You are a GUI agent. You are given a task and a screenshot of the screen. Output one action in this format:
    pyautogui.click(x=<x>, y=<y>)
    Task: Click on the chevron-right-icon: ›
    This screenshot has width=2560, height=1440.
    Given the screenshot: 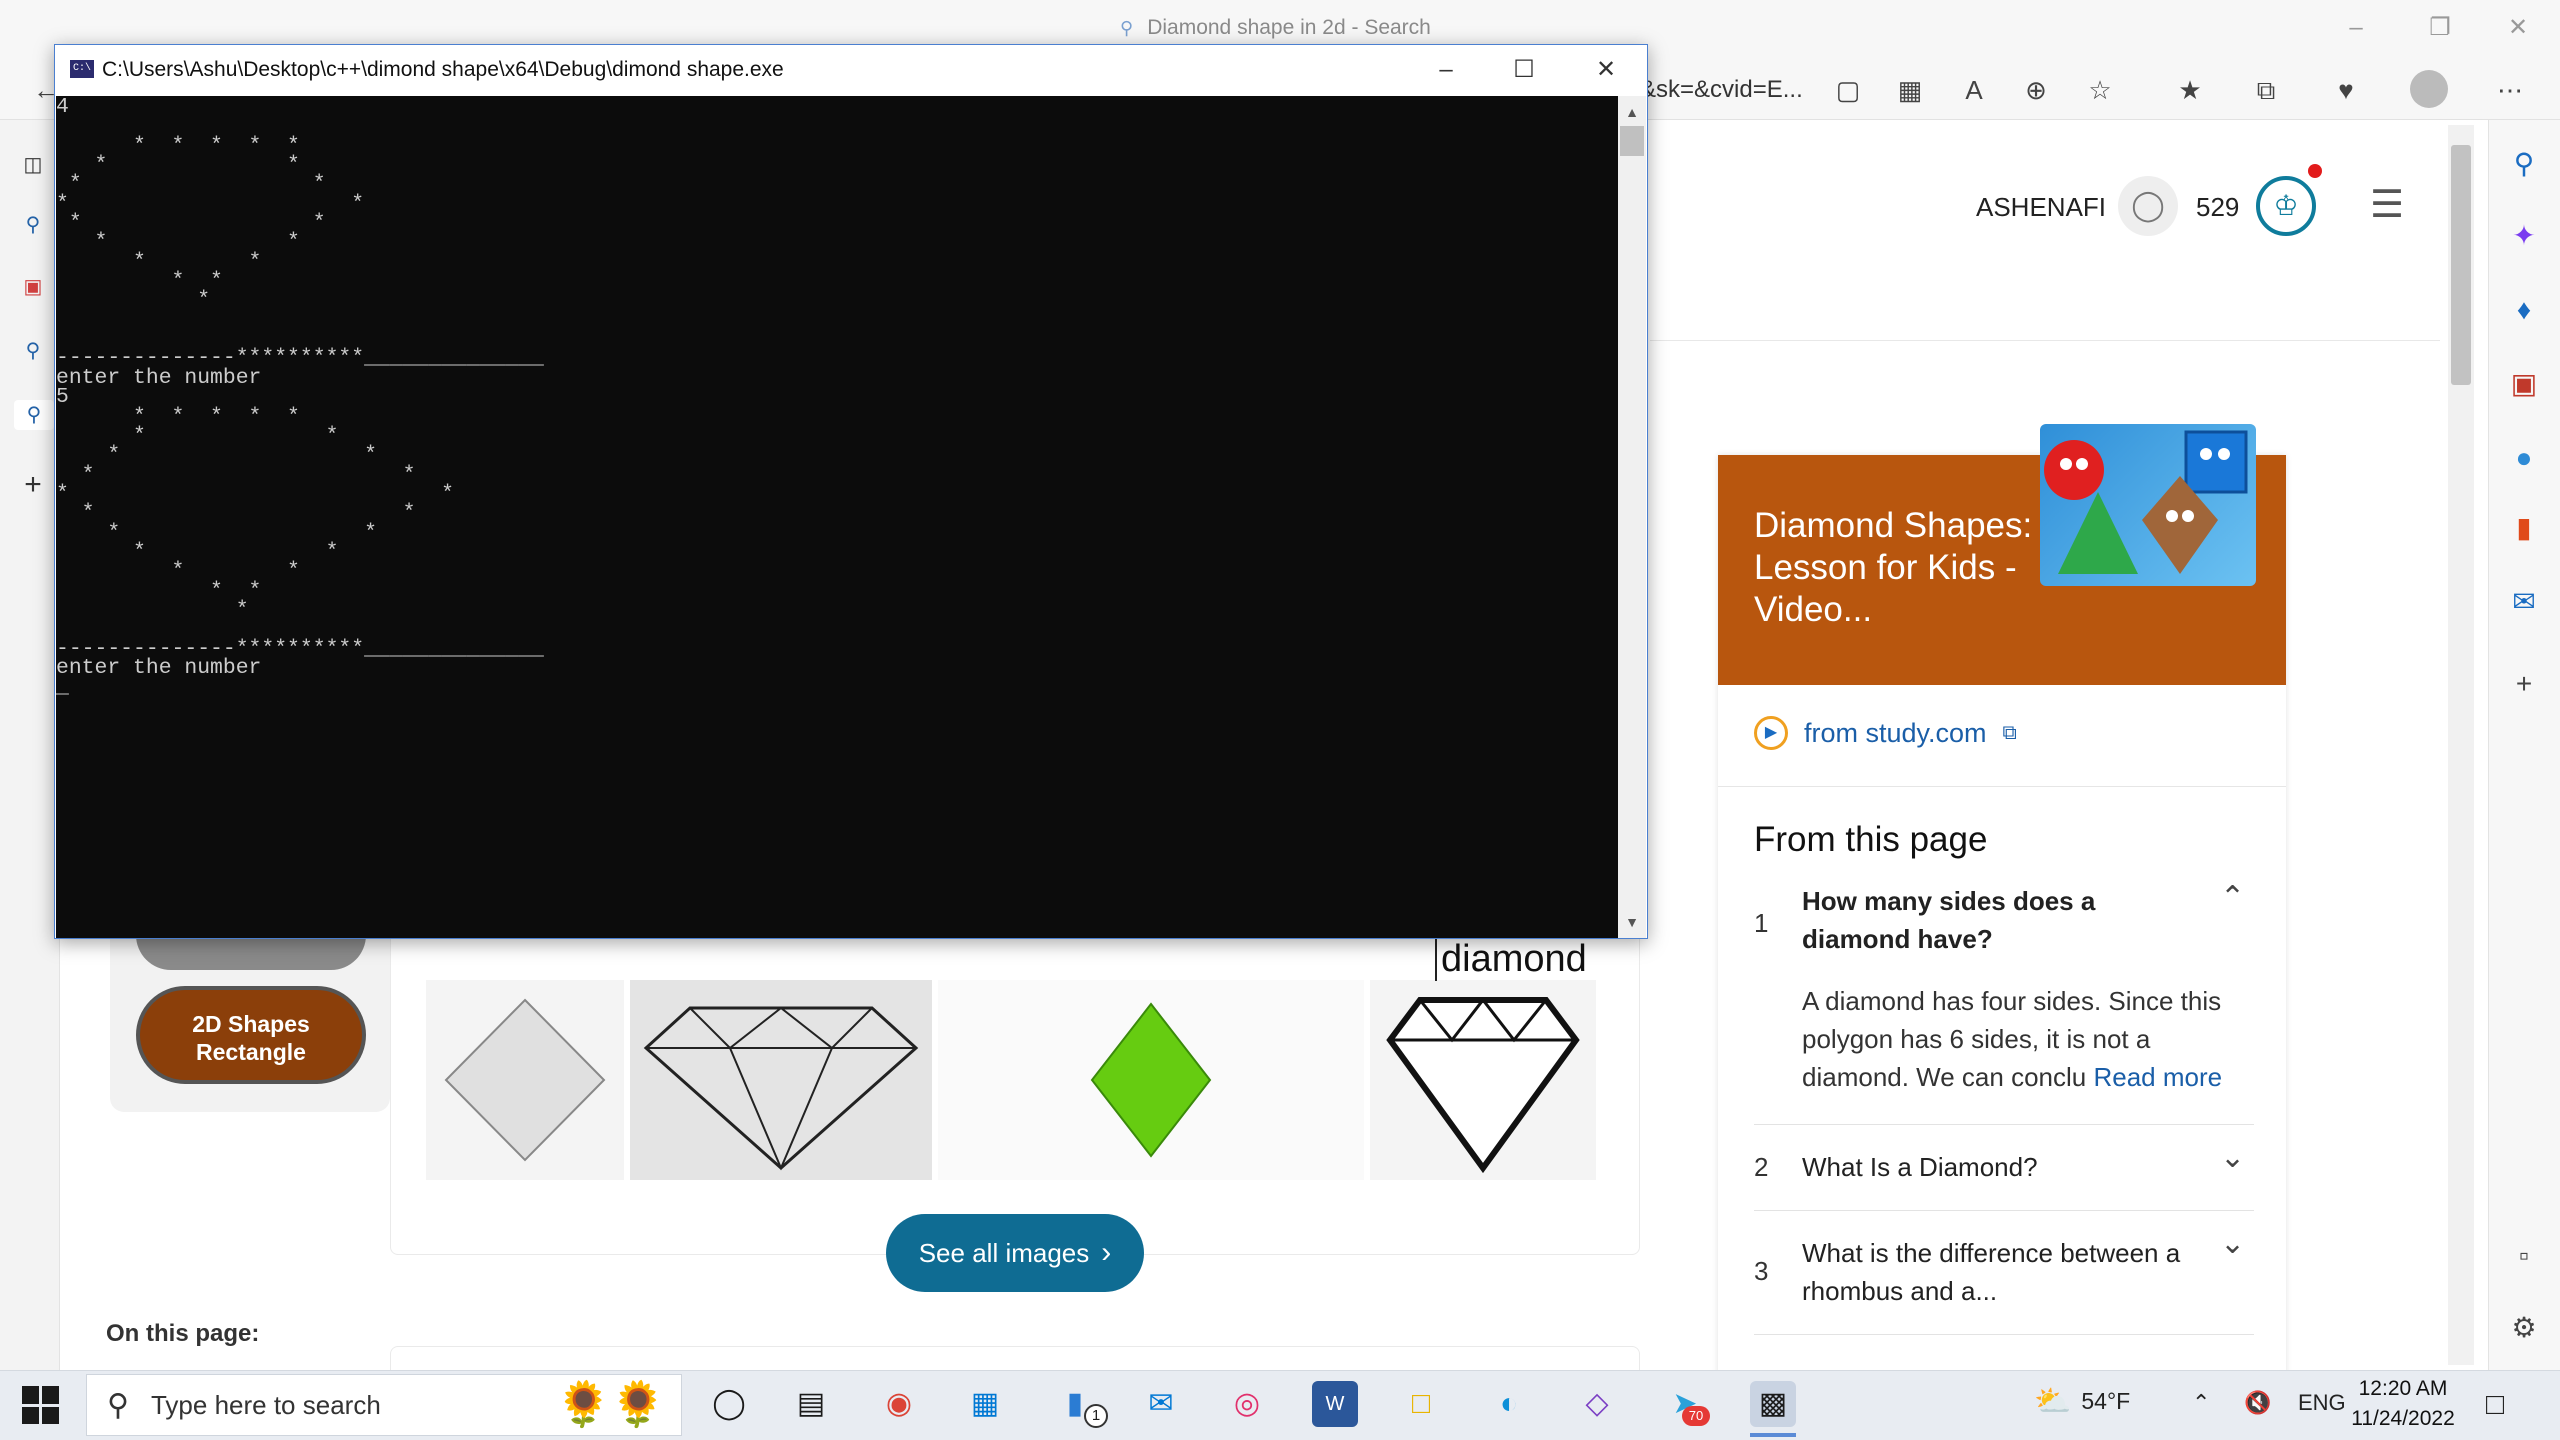 What is the action you would take?
    pyautogui.click(x=1106, y=1252)
    